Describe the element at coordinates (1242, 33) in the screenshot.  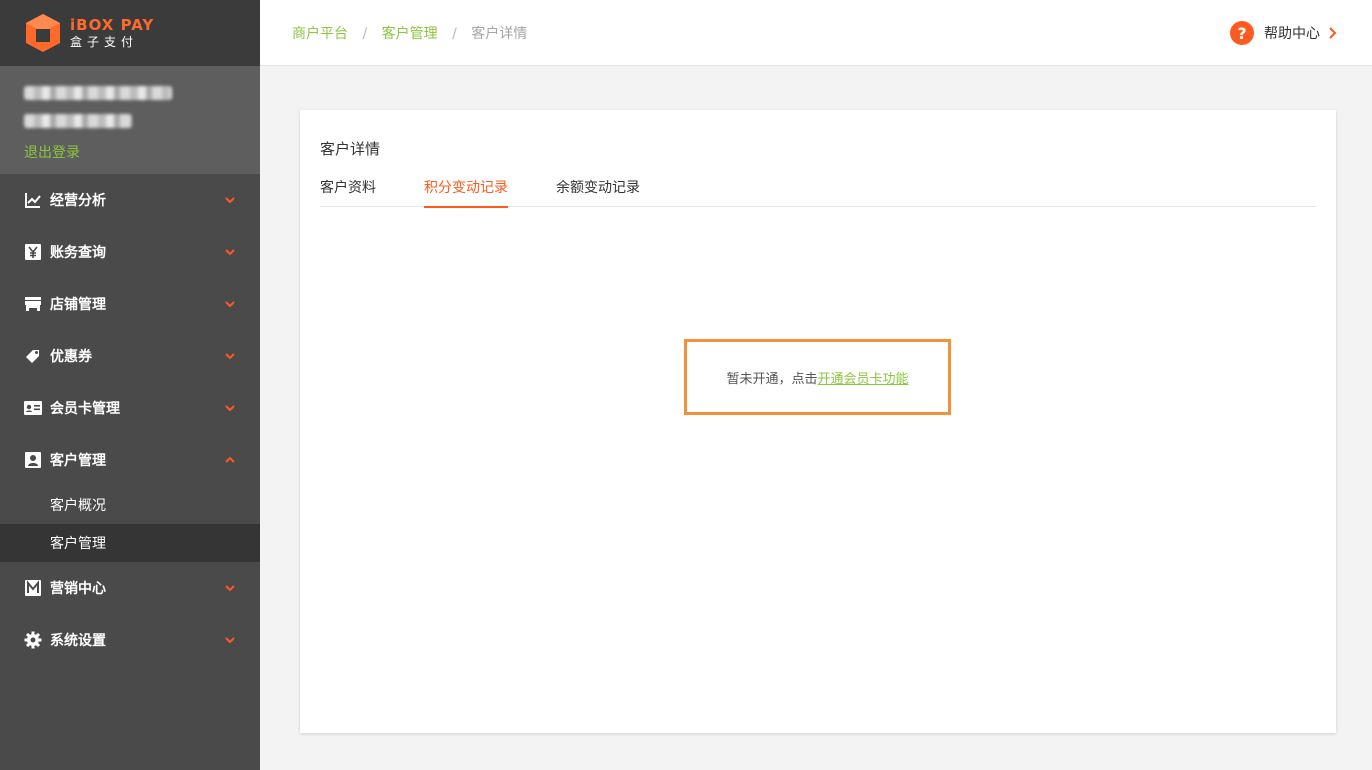
I see `question-mark-icon: ?` at that location.